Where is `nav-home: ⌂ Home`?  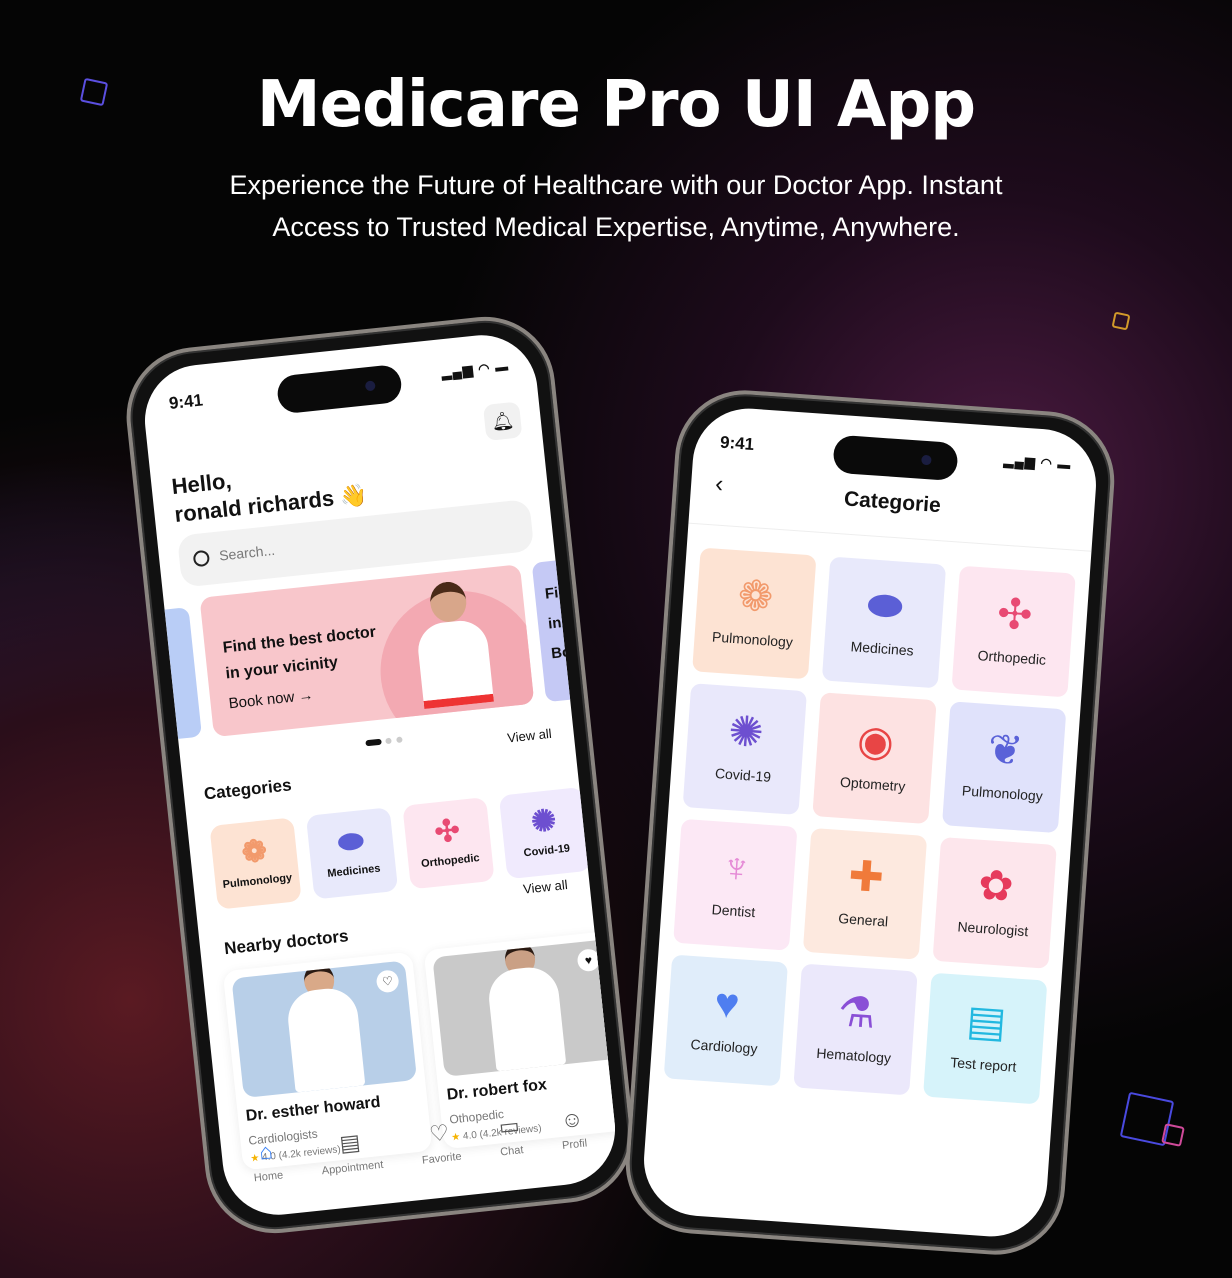
nav-home: ⌂ Home is located at coordinates (268, 1178).